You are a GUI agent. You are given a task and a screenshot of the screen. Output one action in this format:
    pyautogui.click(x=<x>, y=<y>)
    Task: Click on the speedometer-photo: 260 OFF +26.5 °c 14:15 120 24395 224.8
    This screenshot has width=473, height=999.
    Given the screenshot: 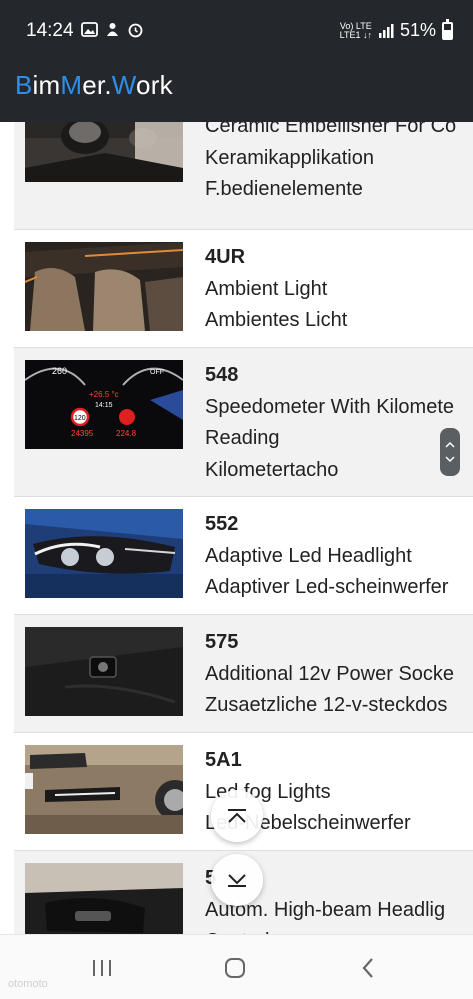 What is the action you would take?
    pyautogui.click(x=104, y=404)
    